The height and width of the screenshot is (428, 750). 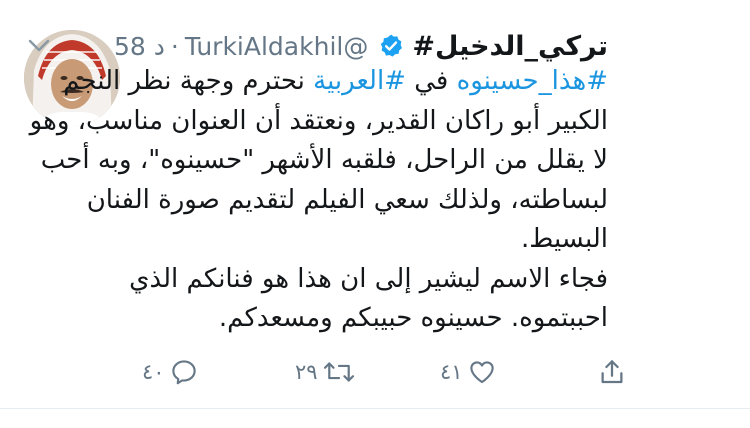 What do you see at coordinates (431, 81) in the screenshot?
I see `tweet-text-segment: في` at bounding box center [431, 81].